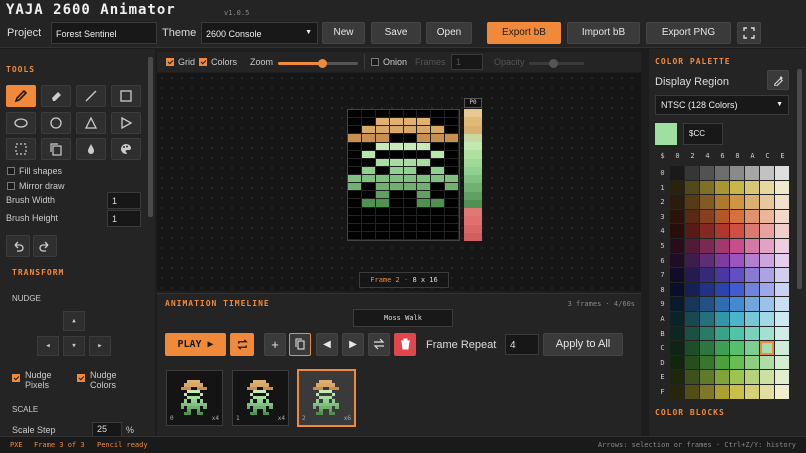 Image resolution: width=806 pixels, height=453 pixels. What do you see at coordinates (91, 96) in the screenshot?
I see `line-tool-button` at bounding box center [91, 96].